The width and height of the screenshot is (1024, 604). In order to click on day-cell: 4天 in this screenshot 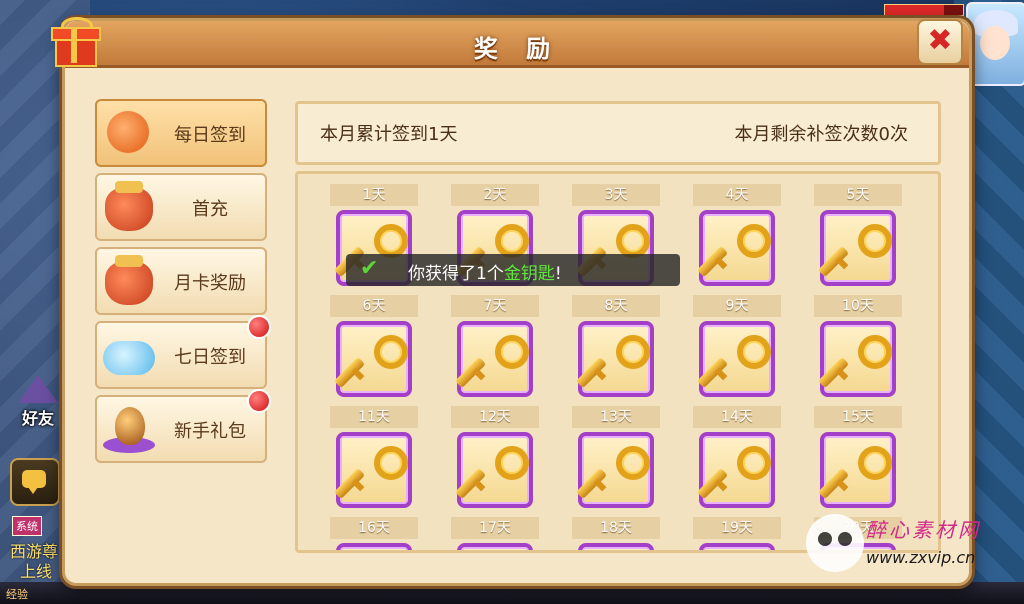, I will do `click(738, 238)`.